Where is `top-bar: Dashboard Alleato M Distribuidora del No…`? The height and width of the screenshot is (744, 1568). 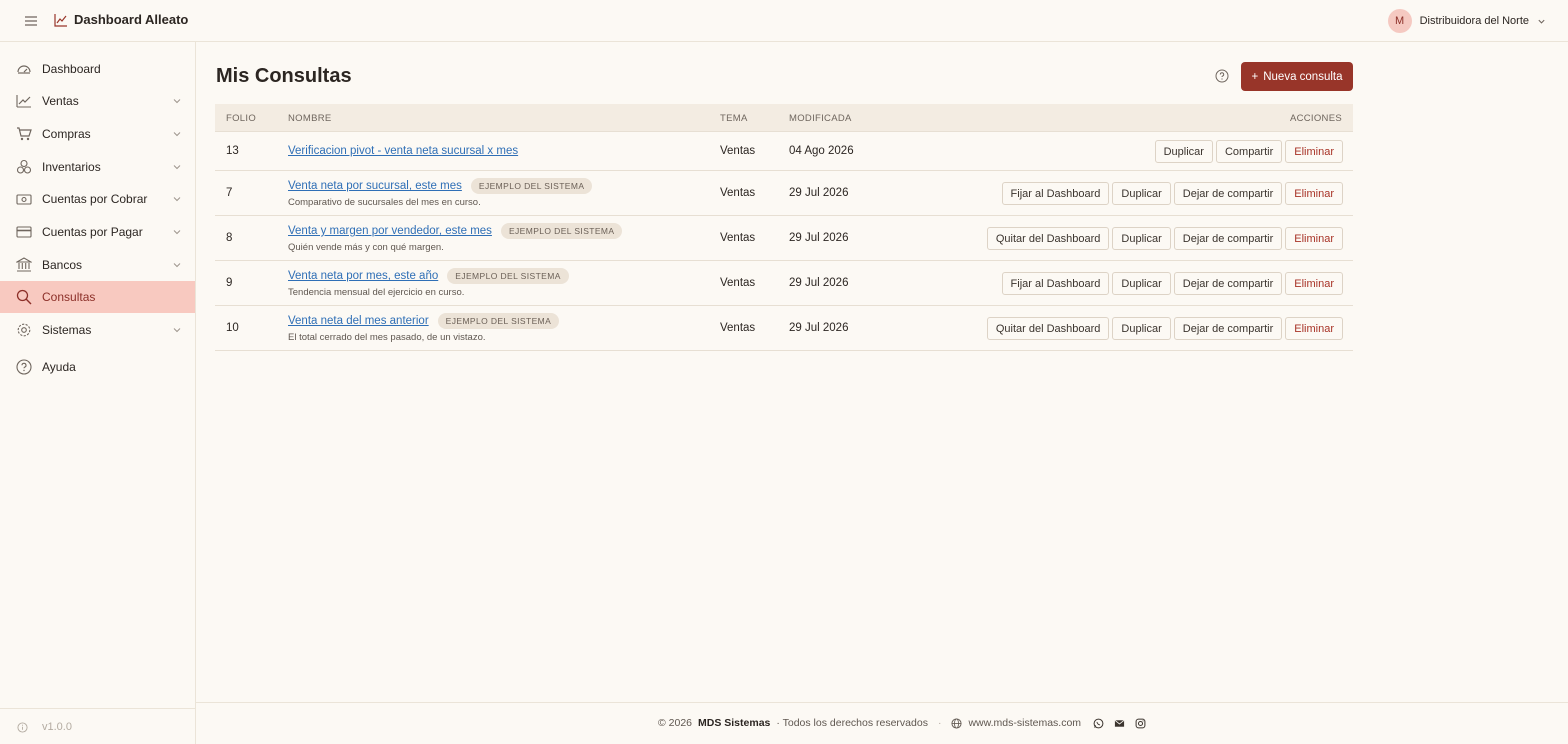 top-bar: Dashboard Alleato M Distribuidora del No… is located at coordinates (784, 21).